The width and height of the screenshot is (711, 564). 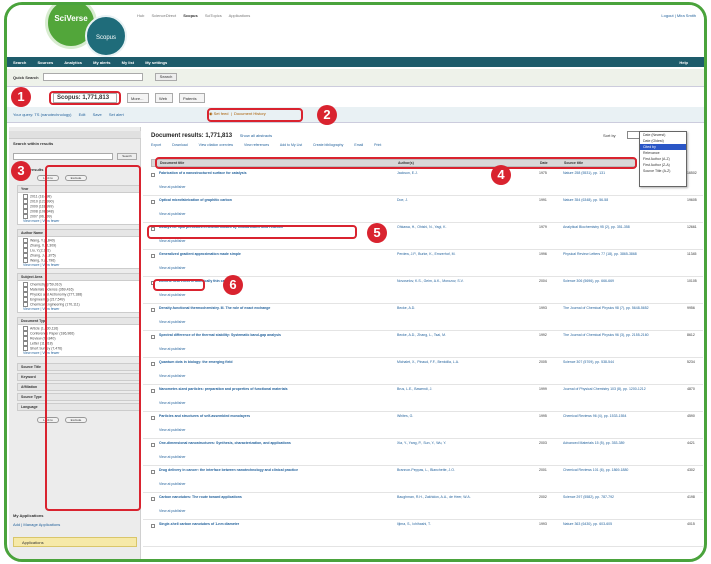 What do you see at coordinates (256, 135) in the screenshot?
I see `show-abstracts-link: Show all abstracts` at bounding box center [256, 135].